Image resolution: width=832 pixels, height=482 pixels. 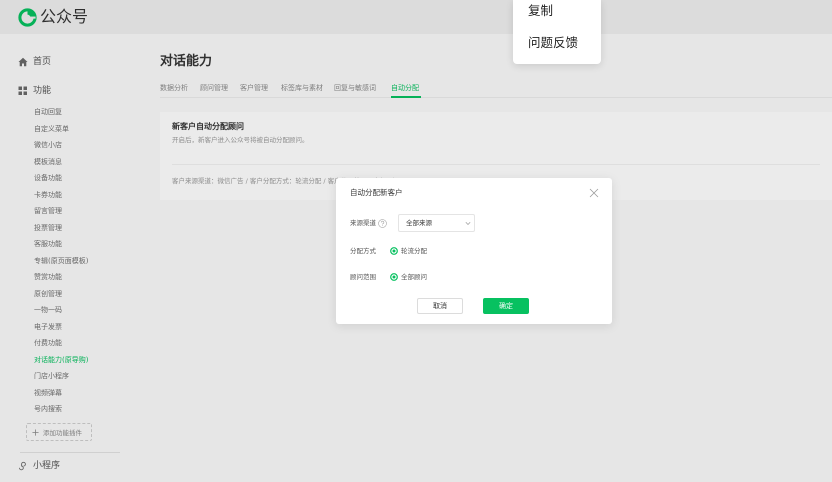 What do you see at coordinates (594, 193) in the screenshot?
I see `close-icon` at bounding box center [594, 193].